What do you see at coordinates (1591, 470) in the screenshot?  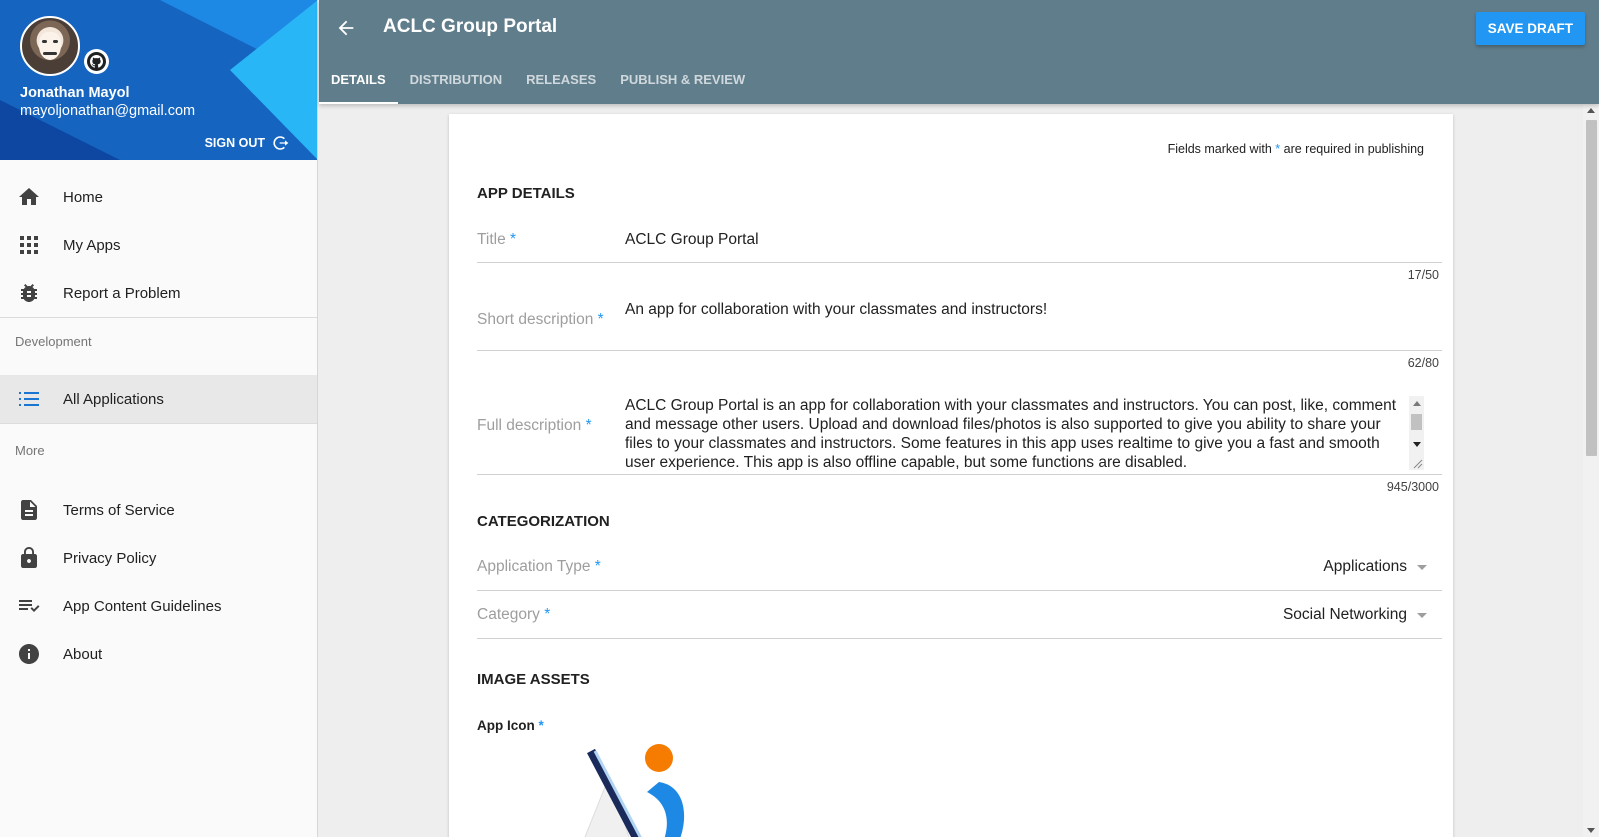 I see `page-scrollbar` at bounding box center [1591, 470].